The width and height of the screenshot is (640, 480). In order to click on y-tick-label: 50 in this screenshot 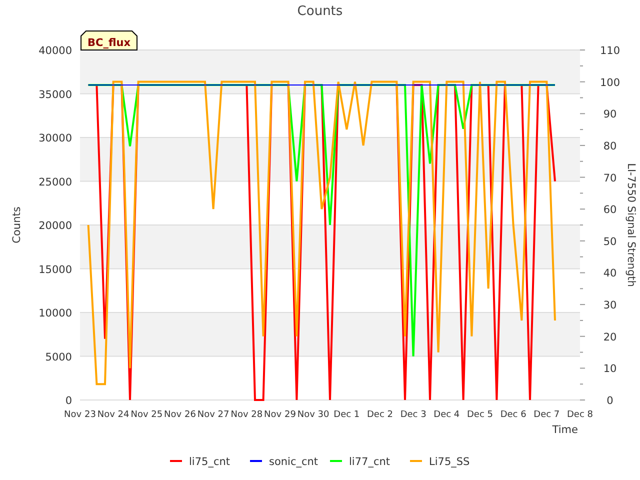, I will do `click(610, 242)`.